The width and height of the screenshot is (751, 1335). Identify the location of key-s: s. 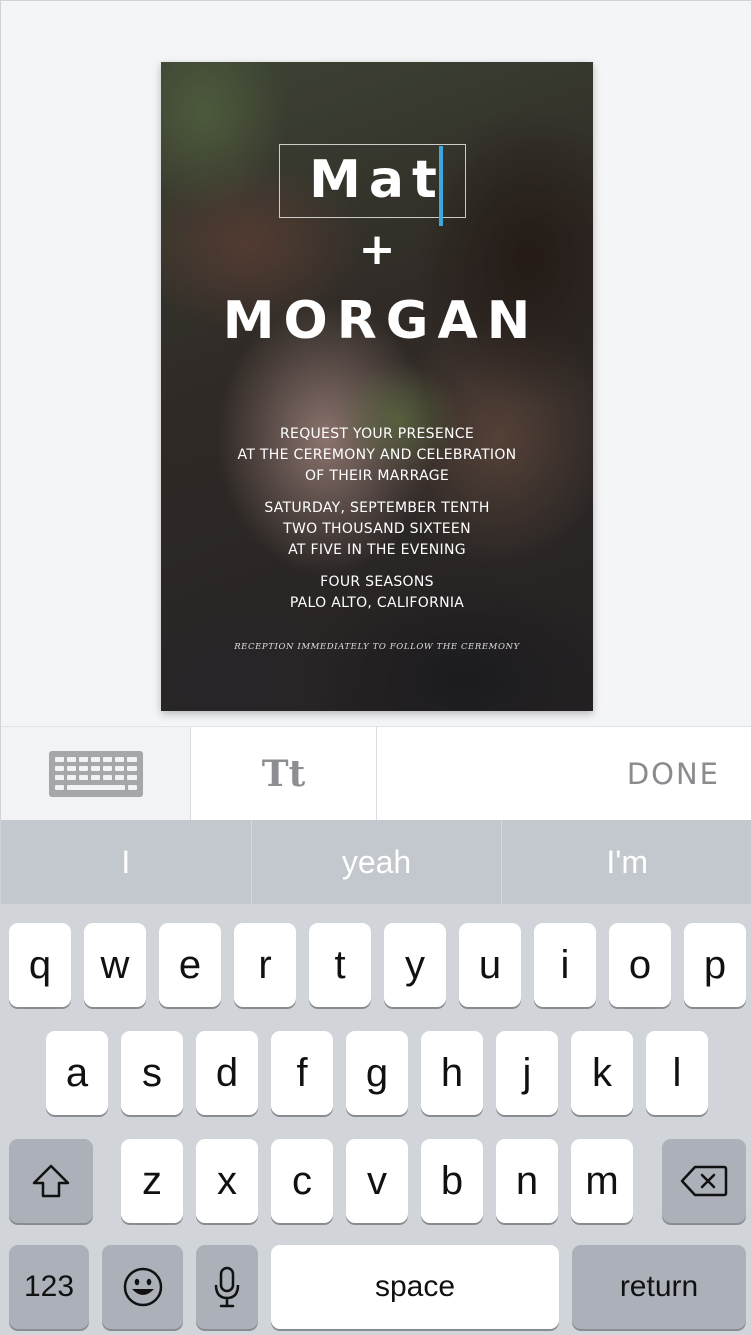
(152, 1073).